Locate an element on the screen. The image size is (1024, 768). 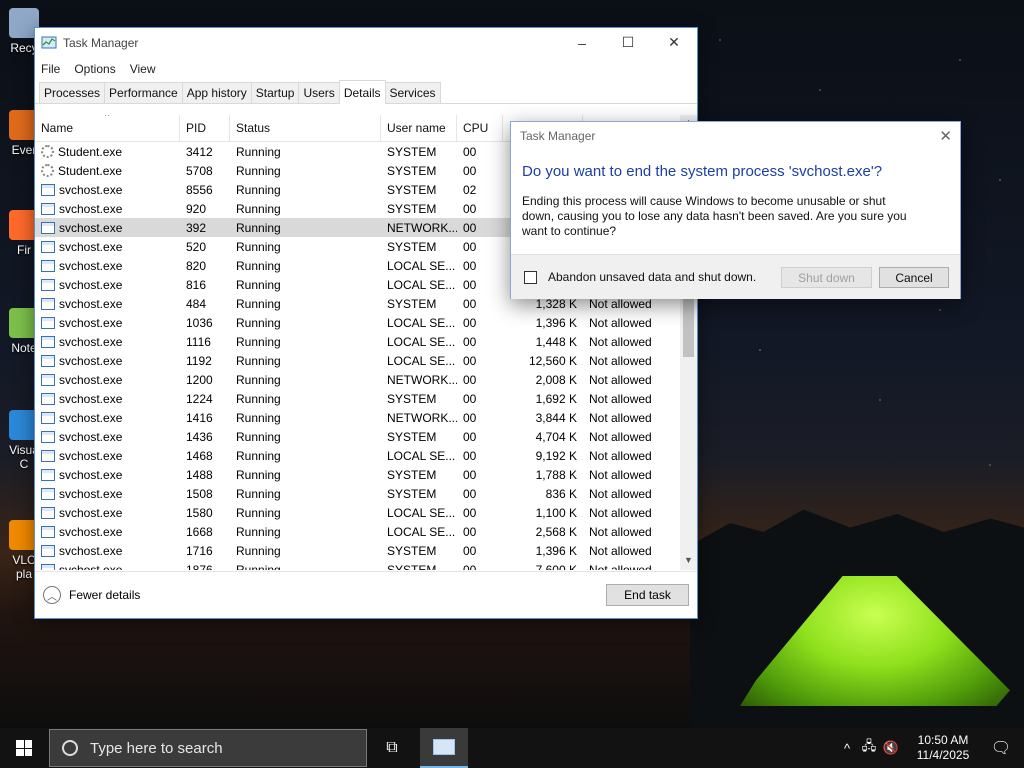
tab-details: Details is located at coordinates (362, 92).